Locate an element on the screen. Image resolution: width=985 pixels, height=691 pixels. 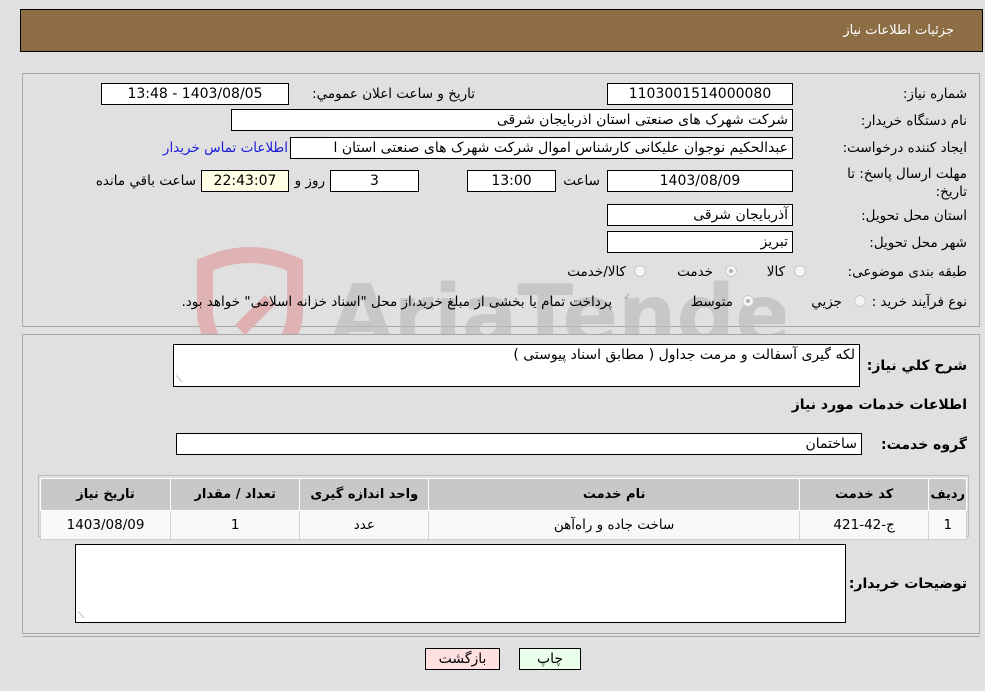
purchase-option-medium: متوسط is located at coordinates (711, 302).